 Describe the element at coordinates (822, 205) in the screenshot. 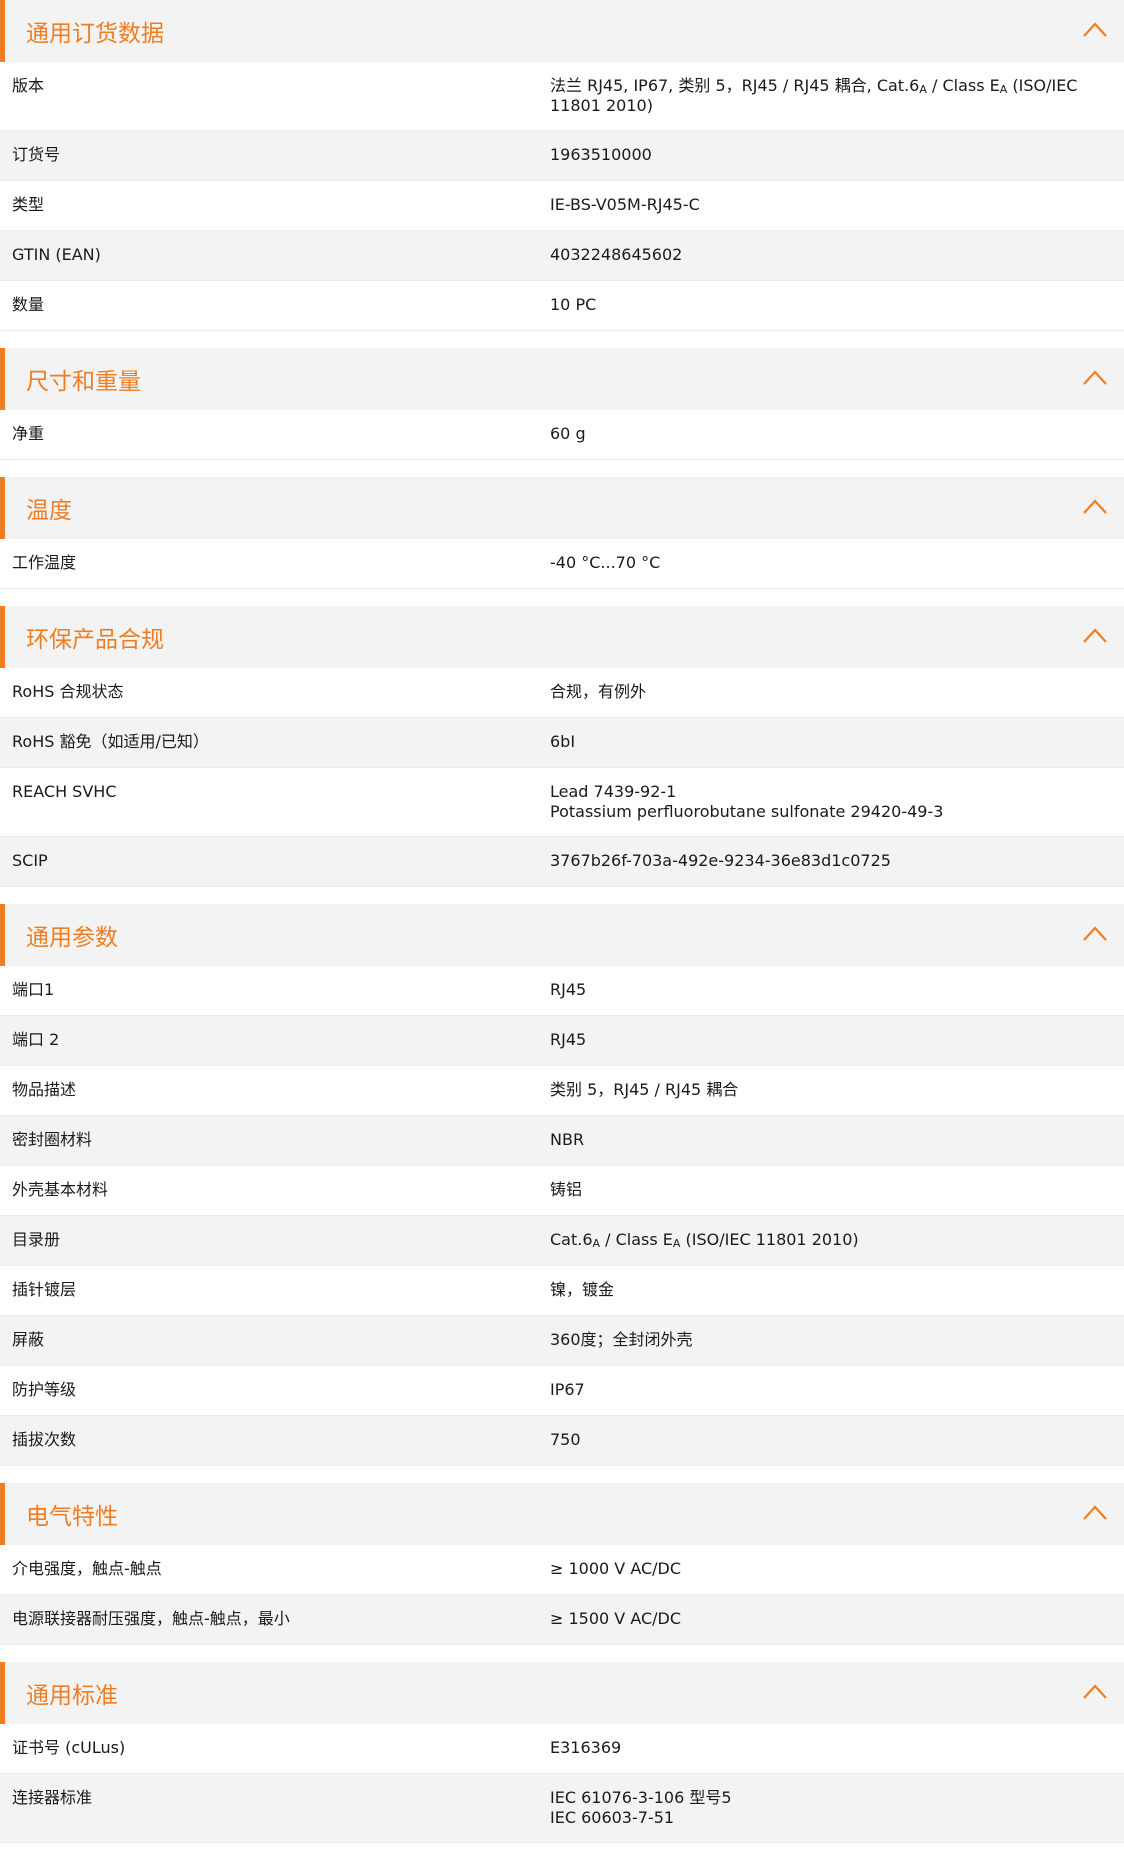

I see `value-line: IE-BS-V05M-RJ45-C` at that location.